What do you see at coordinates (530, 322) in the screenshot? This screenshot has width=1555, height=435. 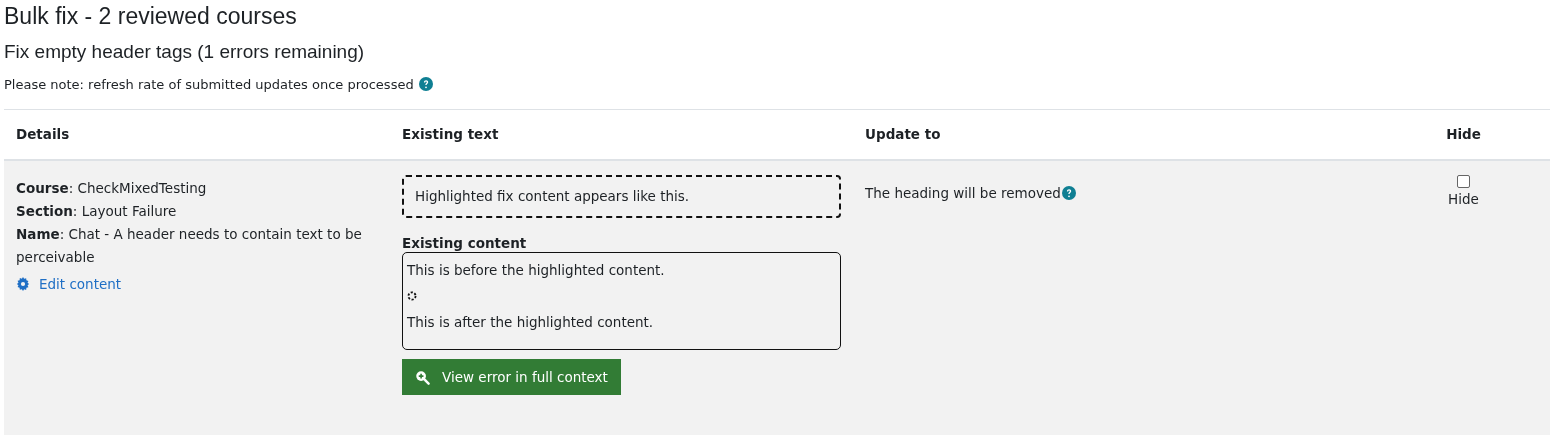 I see `content-text: This is after the highlighted content.` at bounding box center [530, 322].